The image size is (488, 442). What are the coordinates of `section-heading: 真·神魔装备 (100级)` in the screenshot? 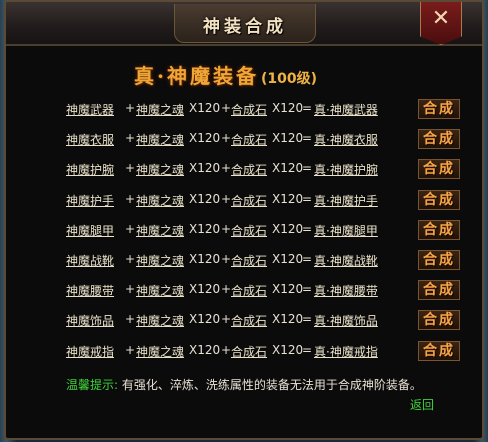 It's located at (254, 74).